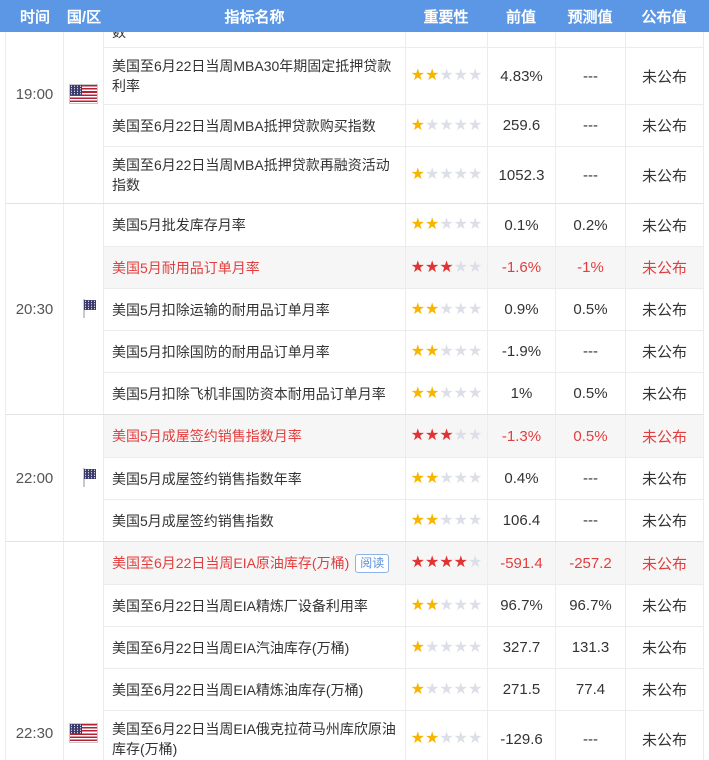 This screenshot has width=709, height=760. I want to click on indicator-row: 美国5月扣除运输的耐用品订单月率 ★ ★ ★ ★ ★ 0.9% 0.5% 未公布, so click(403, 309).